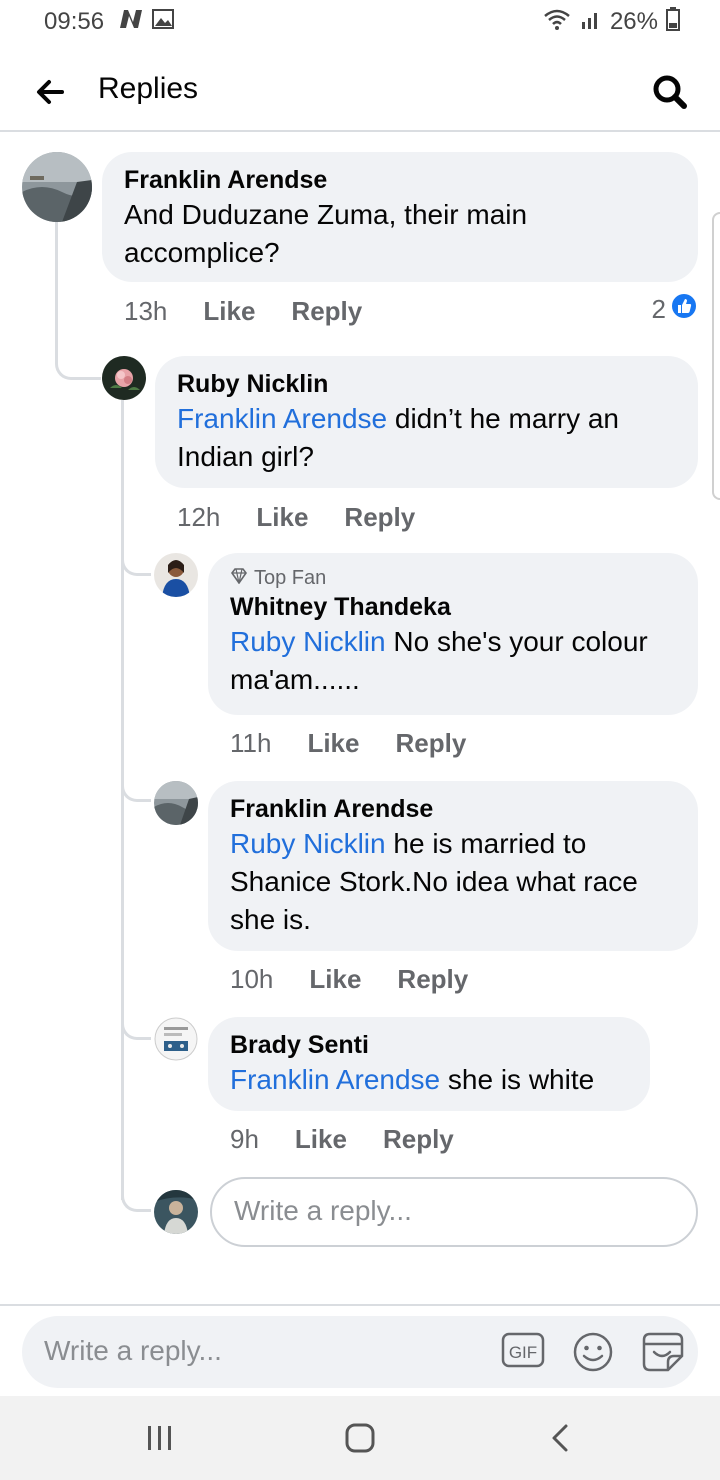 Image resolution: width=720 pixels, height=1480 pixels. I want to click on reaction-count: 2, so click(675, 309).